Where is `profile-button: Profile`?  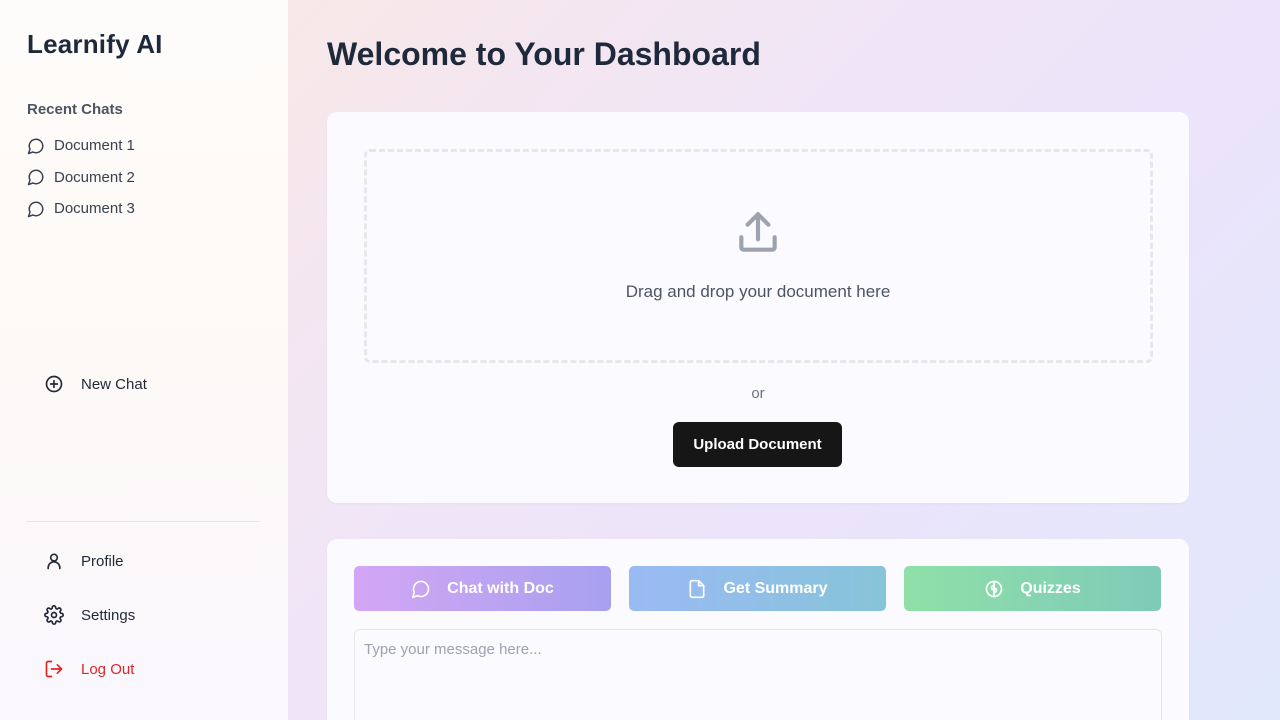 profile-button: Profile is located at coordinates (84, 561).